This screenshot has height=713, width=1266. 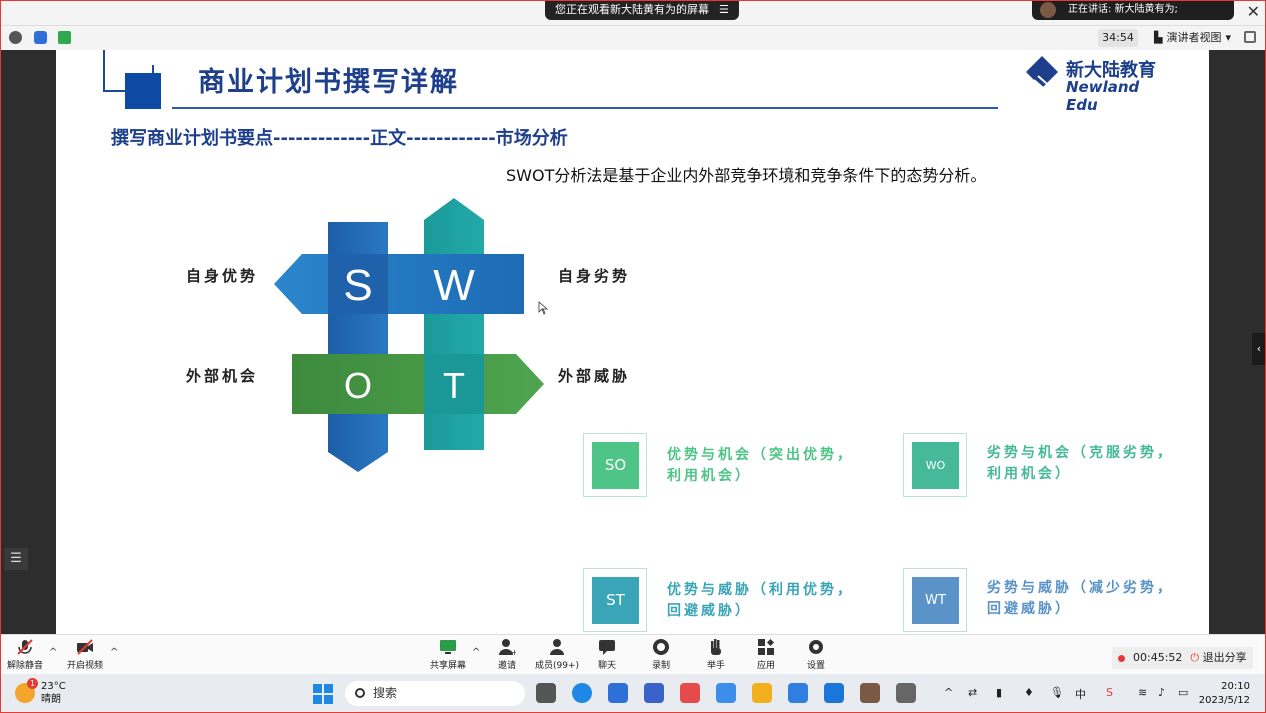 What do you see at coordinates (1103, 96) in the screenshot?
I see `logo-text-en: Newland Edu` at bounding box center [1103, 96].